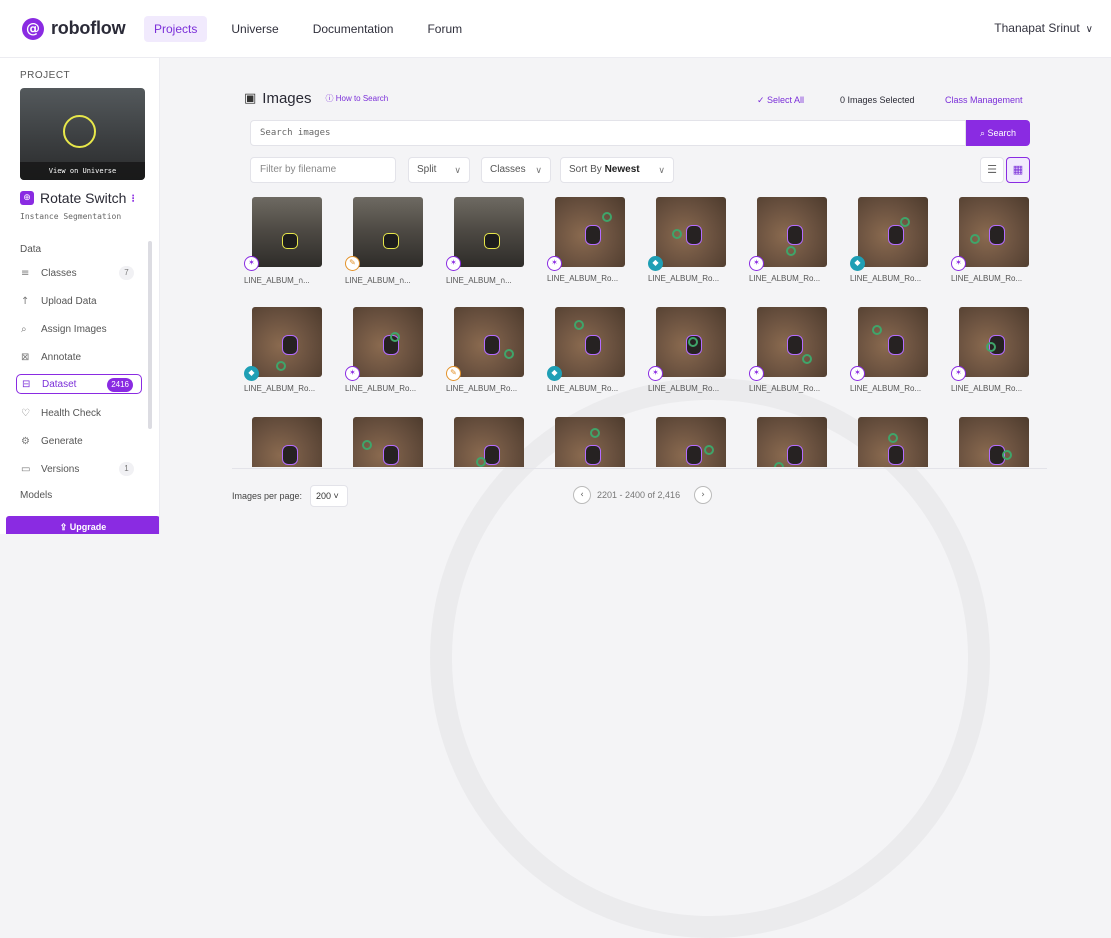 The height and width of the screenshot is (938, 1111). Describe the element at coordinates (608, 133) in the screenshot. I see `search-input: Search images` at that location.